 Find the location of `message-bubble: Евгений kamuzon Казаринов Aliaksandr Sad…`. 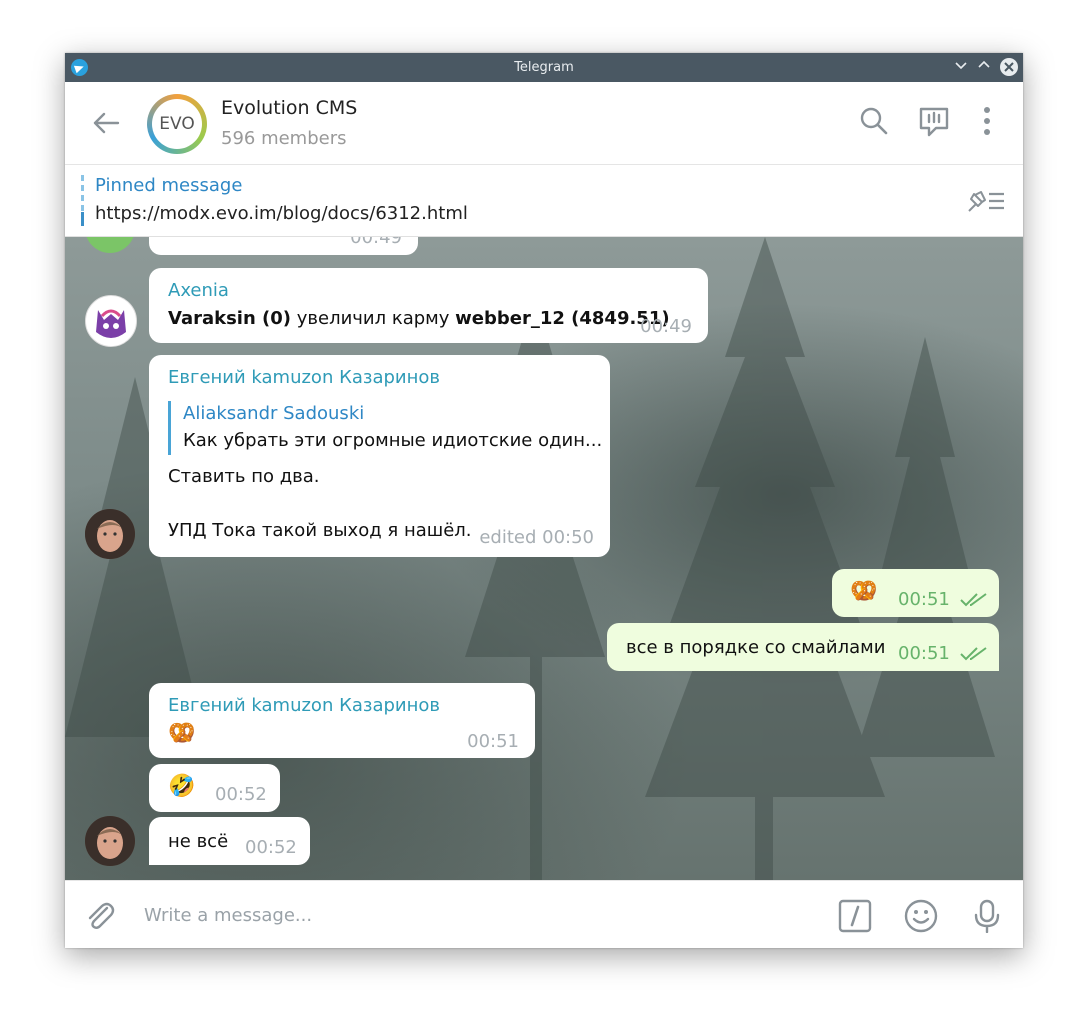

message-bubble: Евгений kamuzon Казаринов Aliaksandr Sad… is located at coordinates (379, 456).